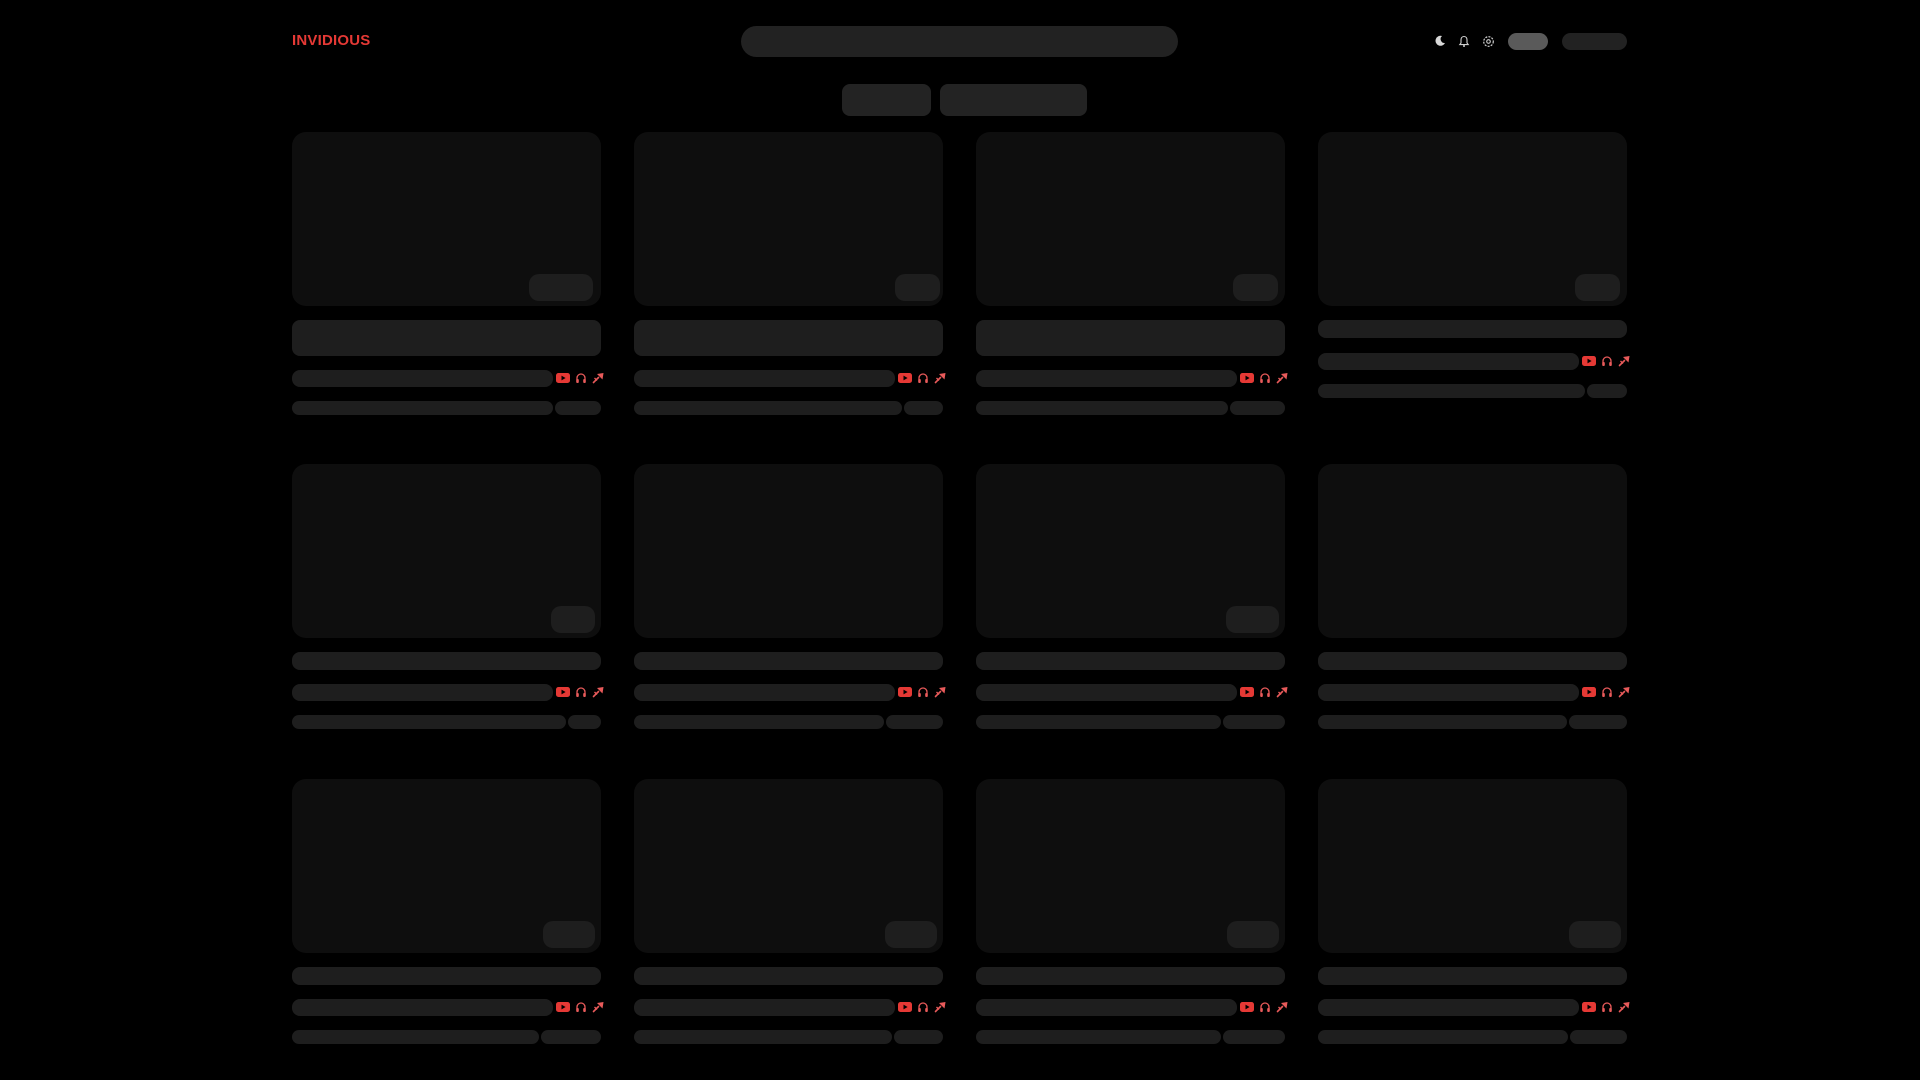 This screenshot has width=1920, height=1080. I want to click on top-bar: INVIDIOUS, so click(960, 42).